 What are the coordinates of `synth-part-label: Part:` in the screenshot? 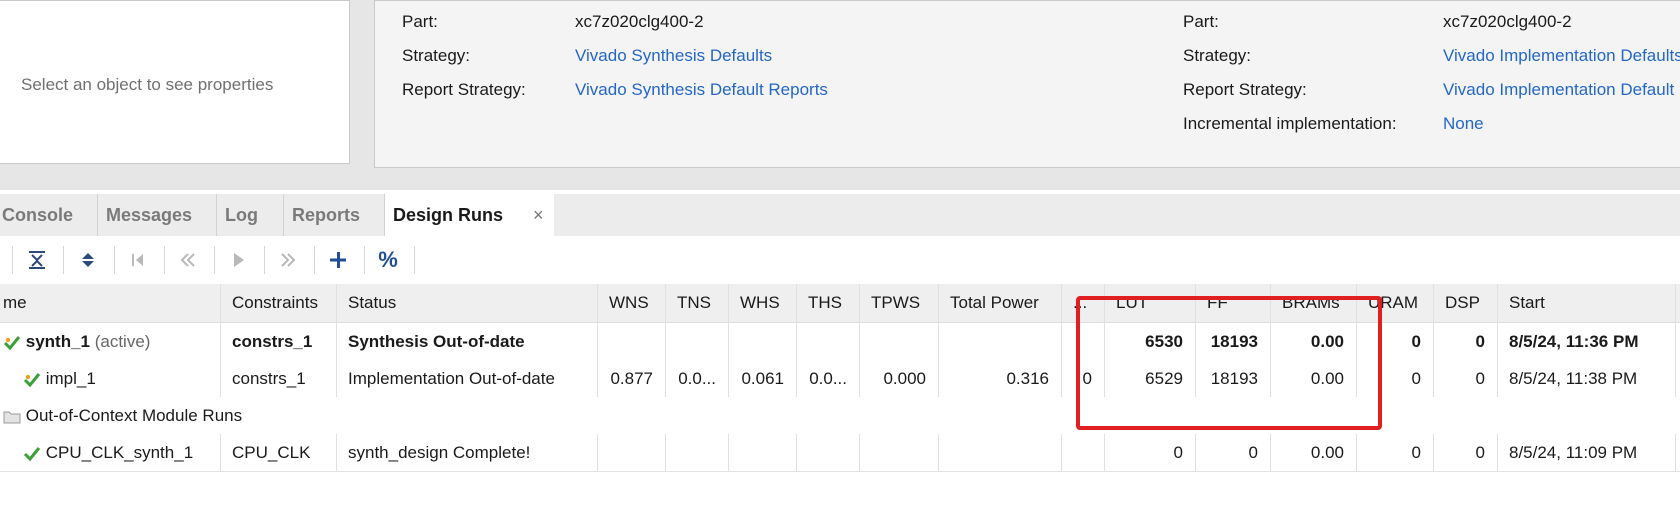 It's located at (420, 21).